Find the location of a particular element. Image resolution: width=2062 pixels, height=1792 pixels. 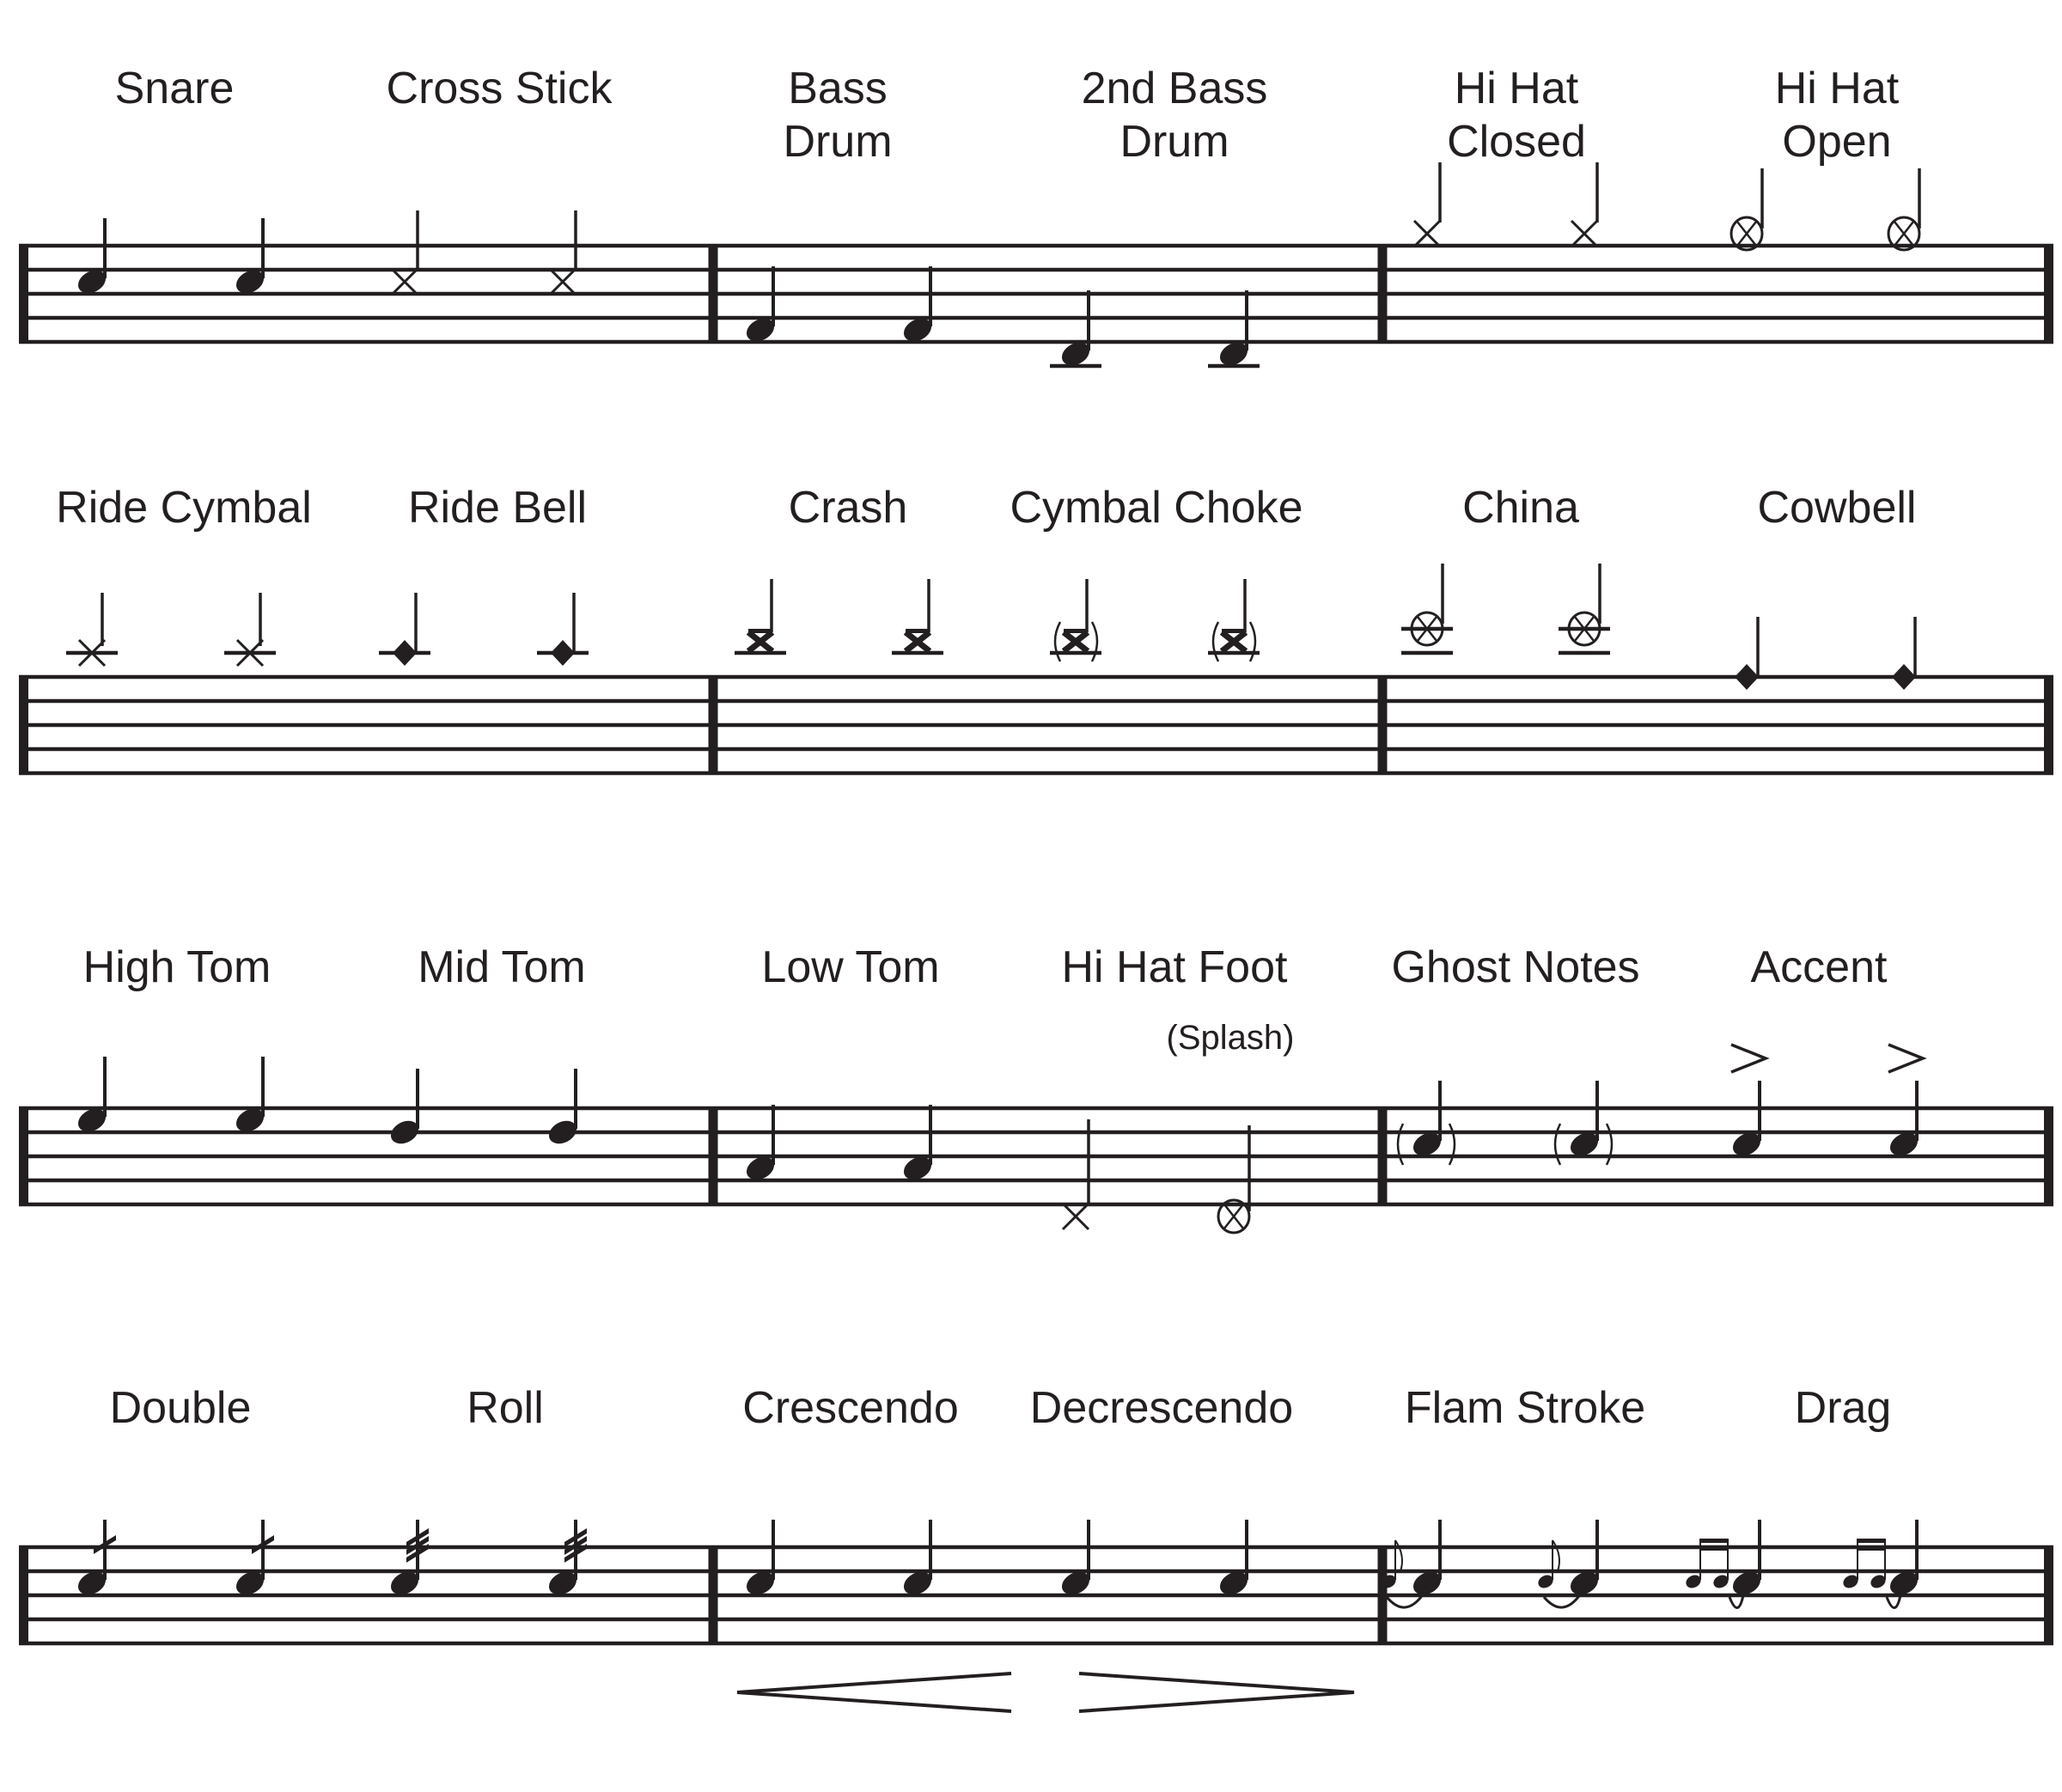

notation-item: BassDrum is located at coordinates (839, 203).